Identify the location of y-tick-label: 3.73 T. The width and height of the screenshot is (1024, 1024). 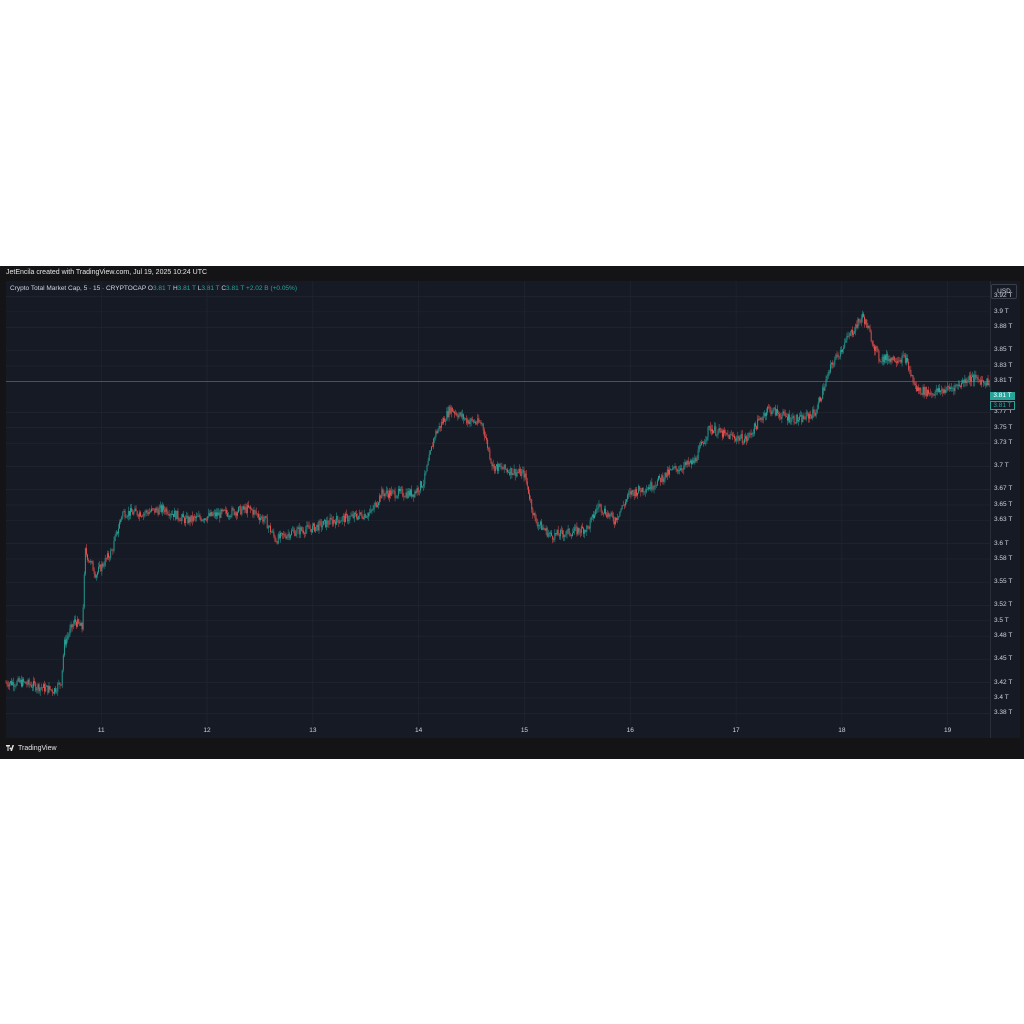
(1003, 443).